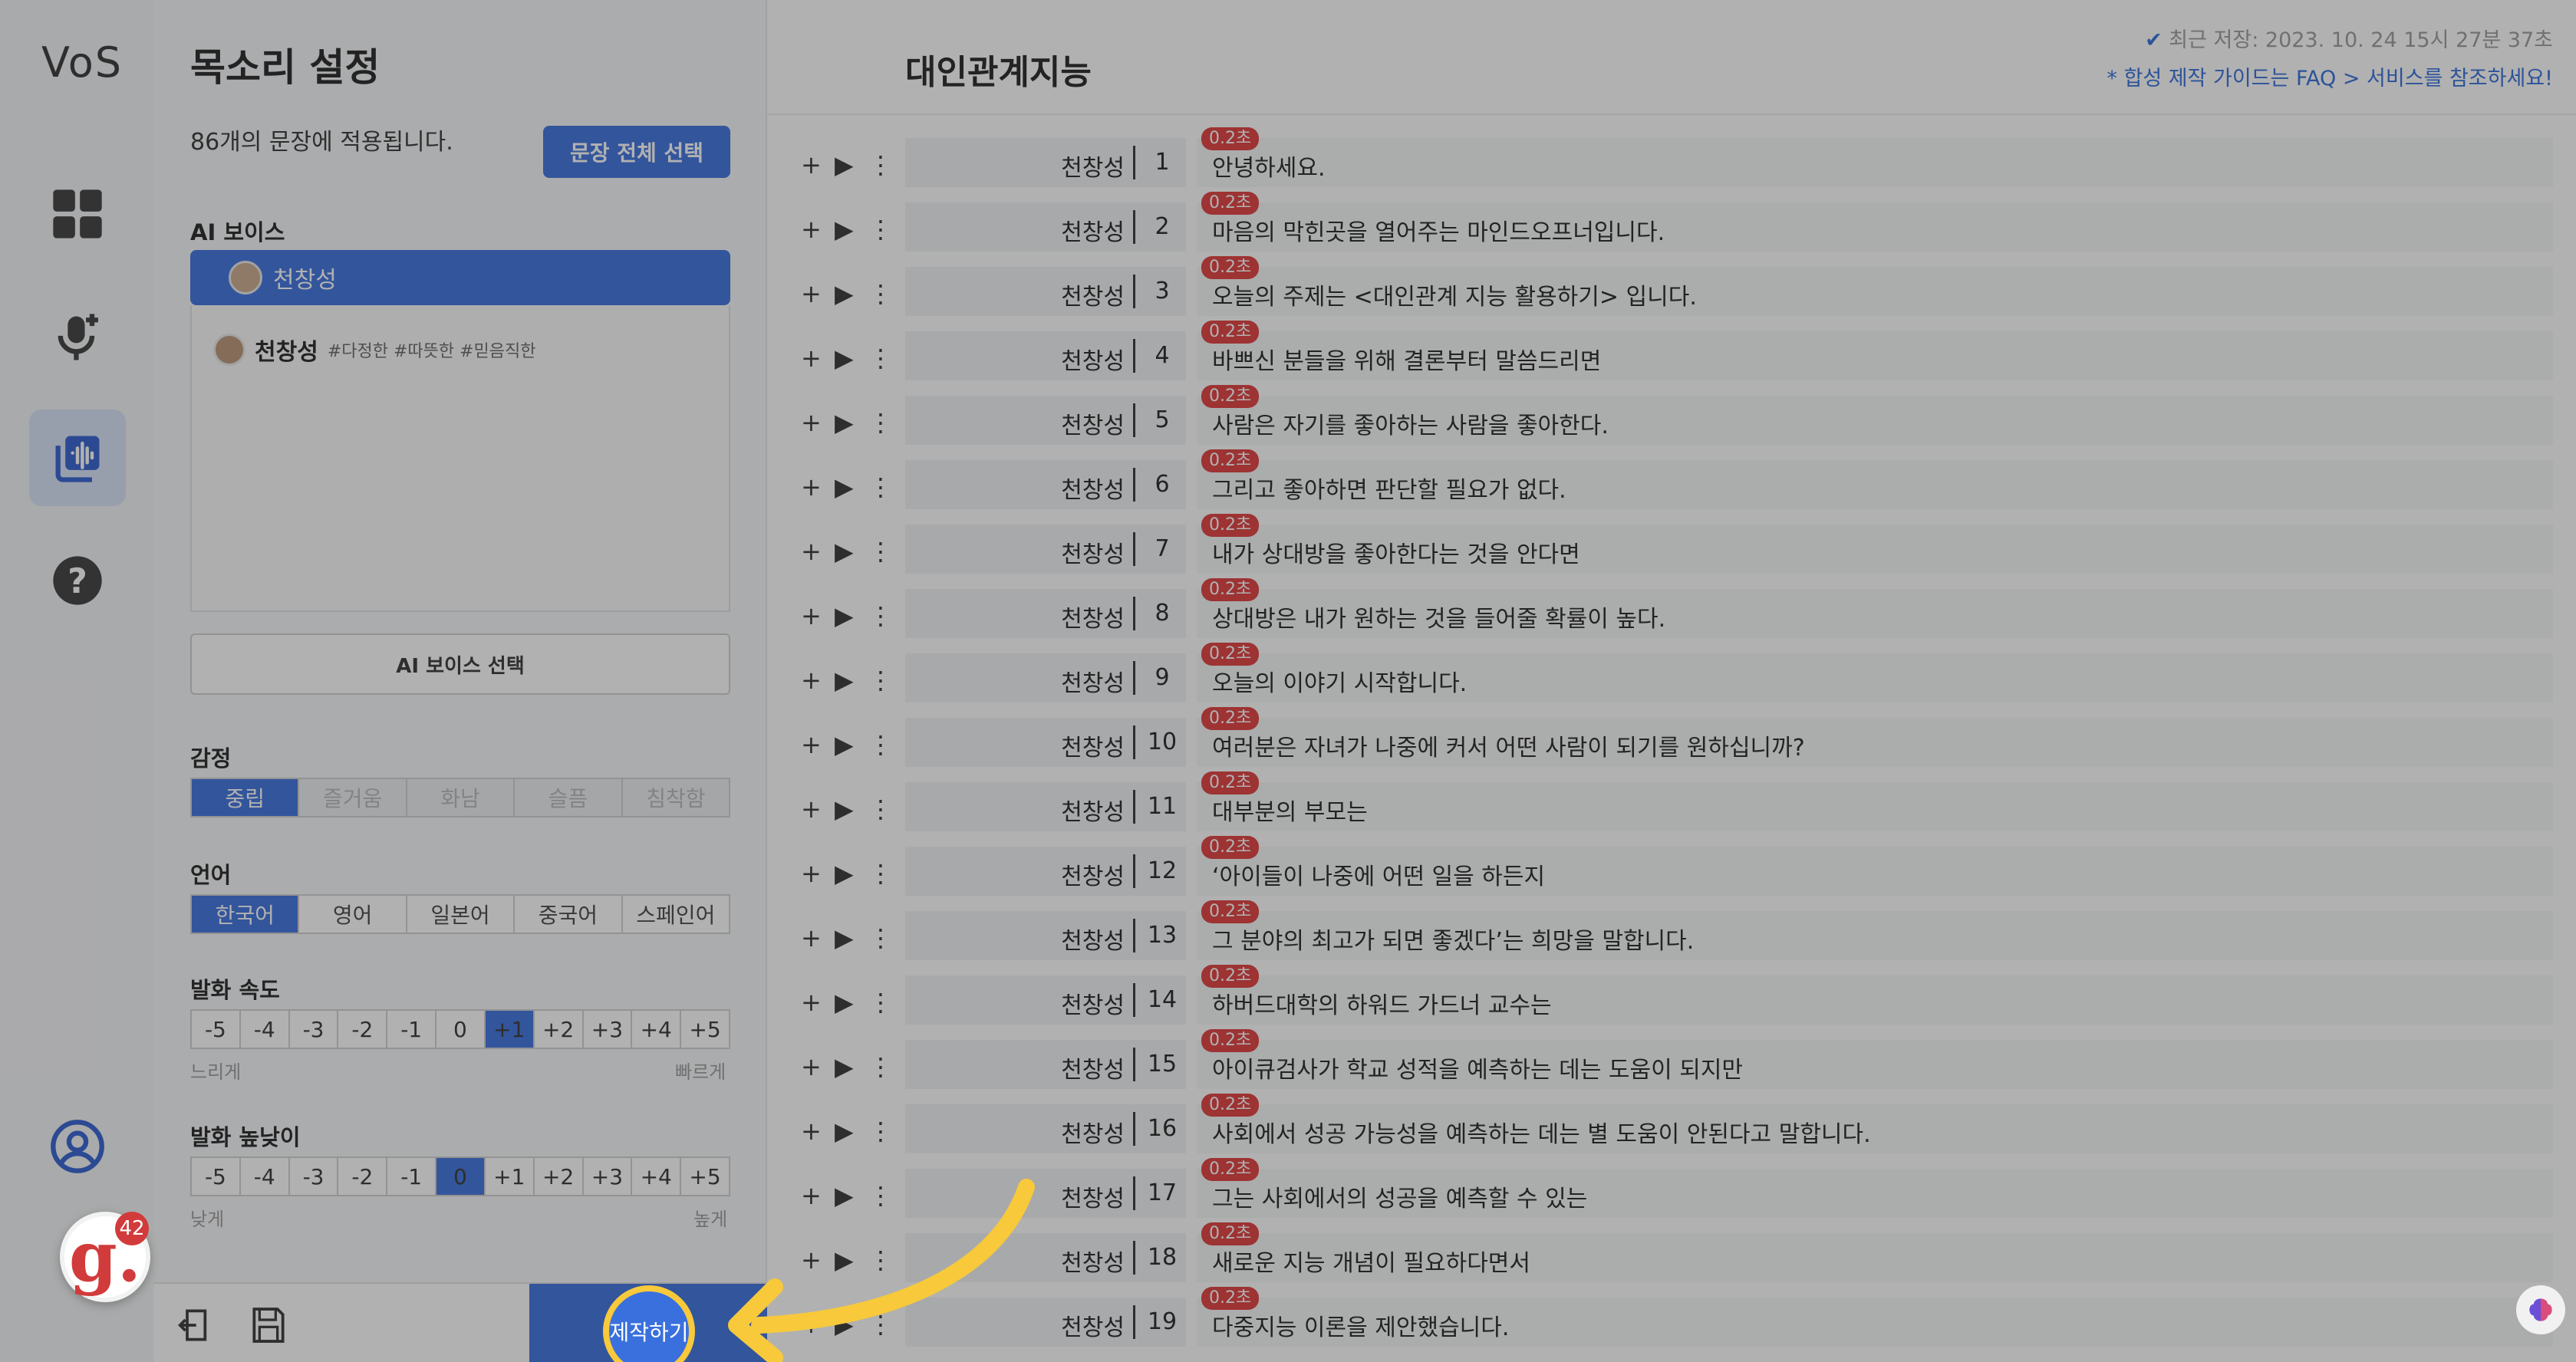 The width and height of the screenshot is (2576, 1362). What do you see at coordinates (265, 1029) in the screenshot?
I see `speed-option: -4` at bounding box center [265, 1029].